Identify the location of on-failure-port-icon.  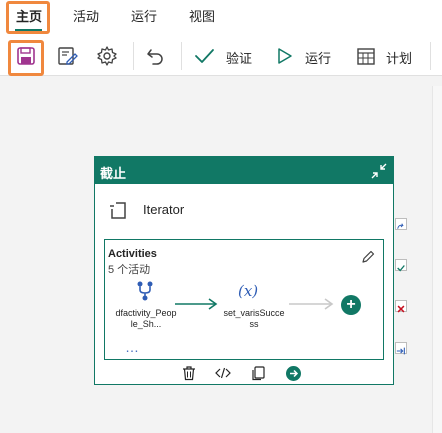
(401, 306).